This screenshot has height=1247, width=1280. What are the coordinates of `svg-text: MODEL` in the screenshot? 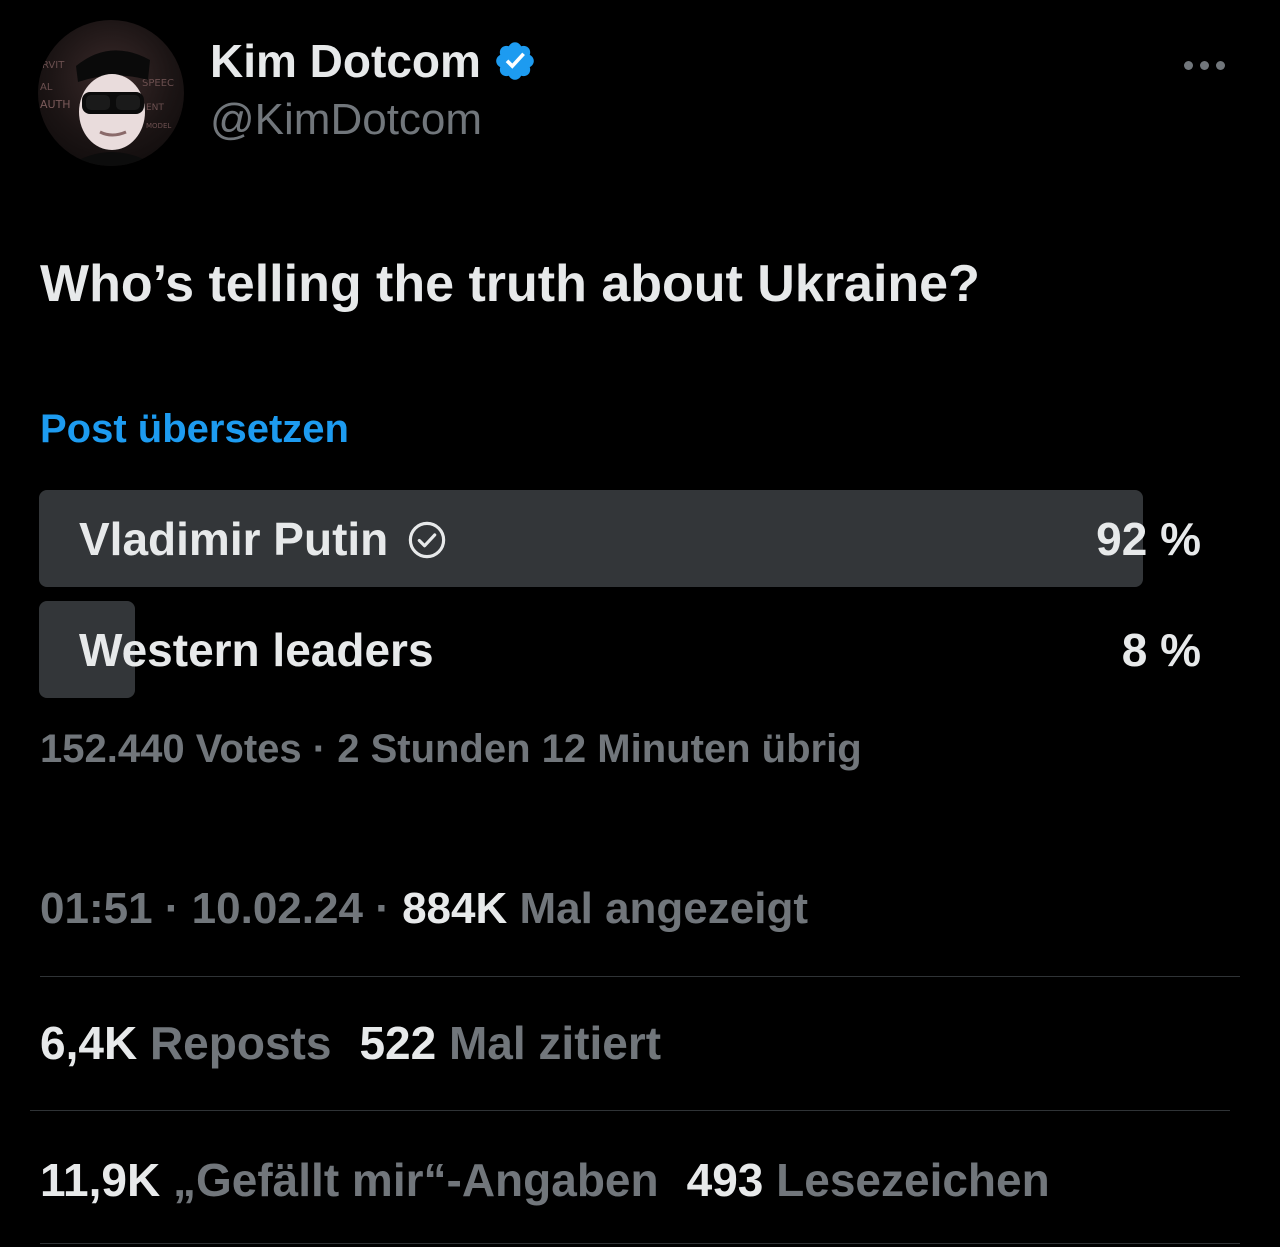 It's located at (158, 126).